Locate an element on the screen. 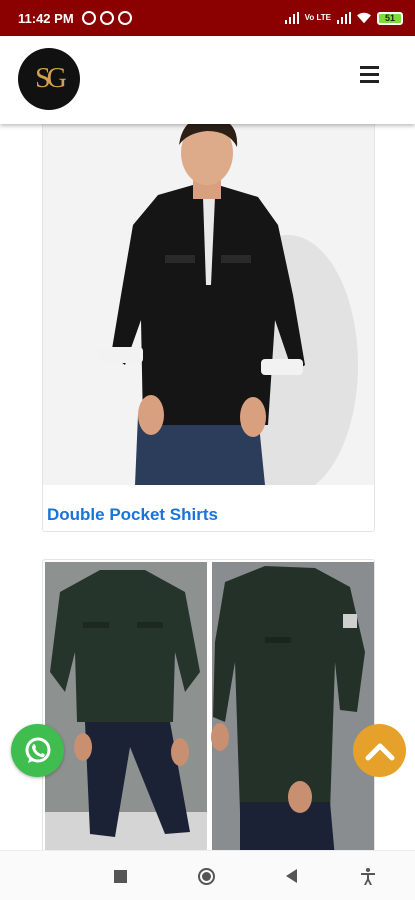 This screenshot has width=415, height=900. scroll-to-top-button is located at coordinates (379, 750).